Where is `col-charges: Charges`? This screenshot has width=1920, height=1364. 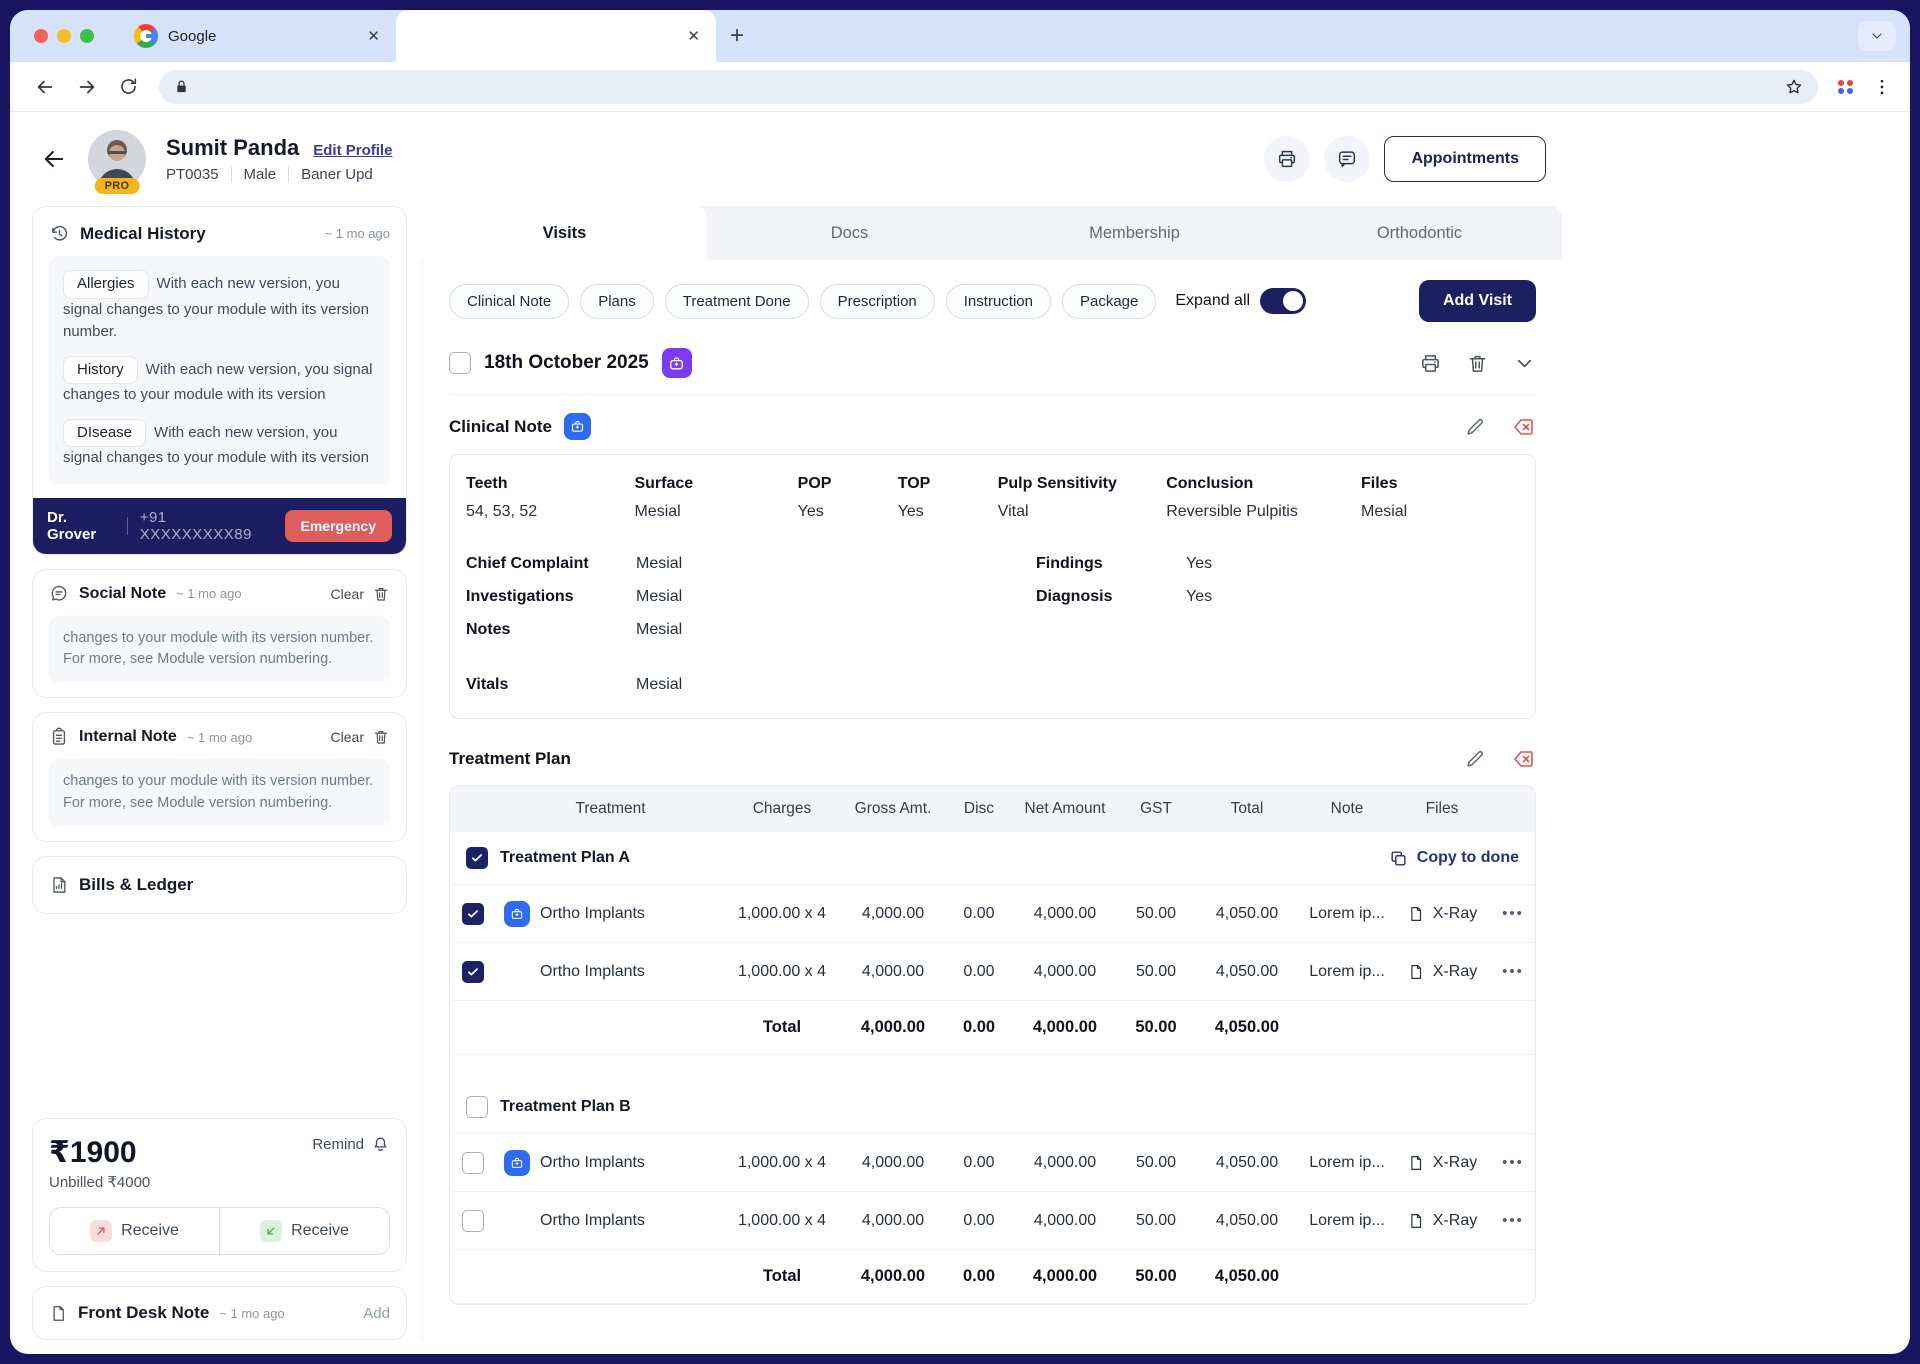 col-charges: Charges is located at coordinates (782, 808).